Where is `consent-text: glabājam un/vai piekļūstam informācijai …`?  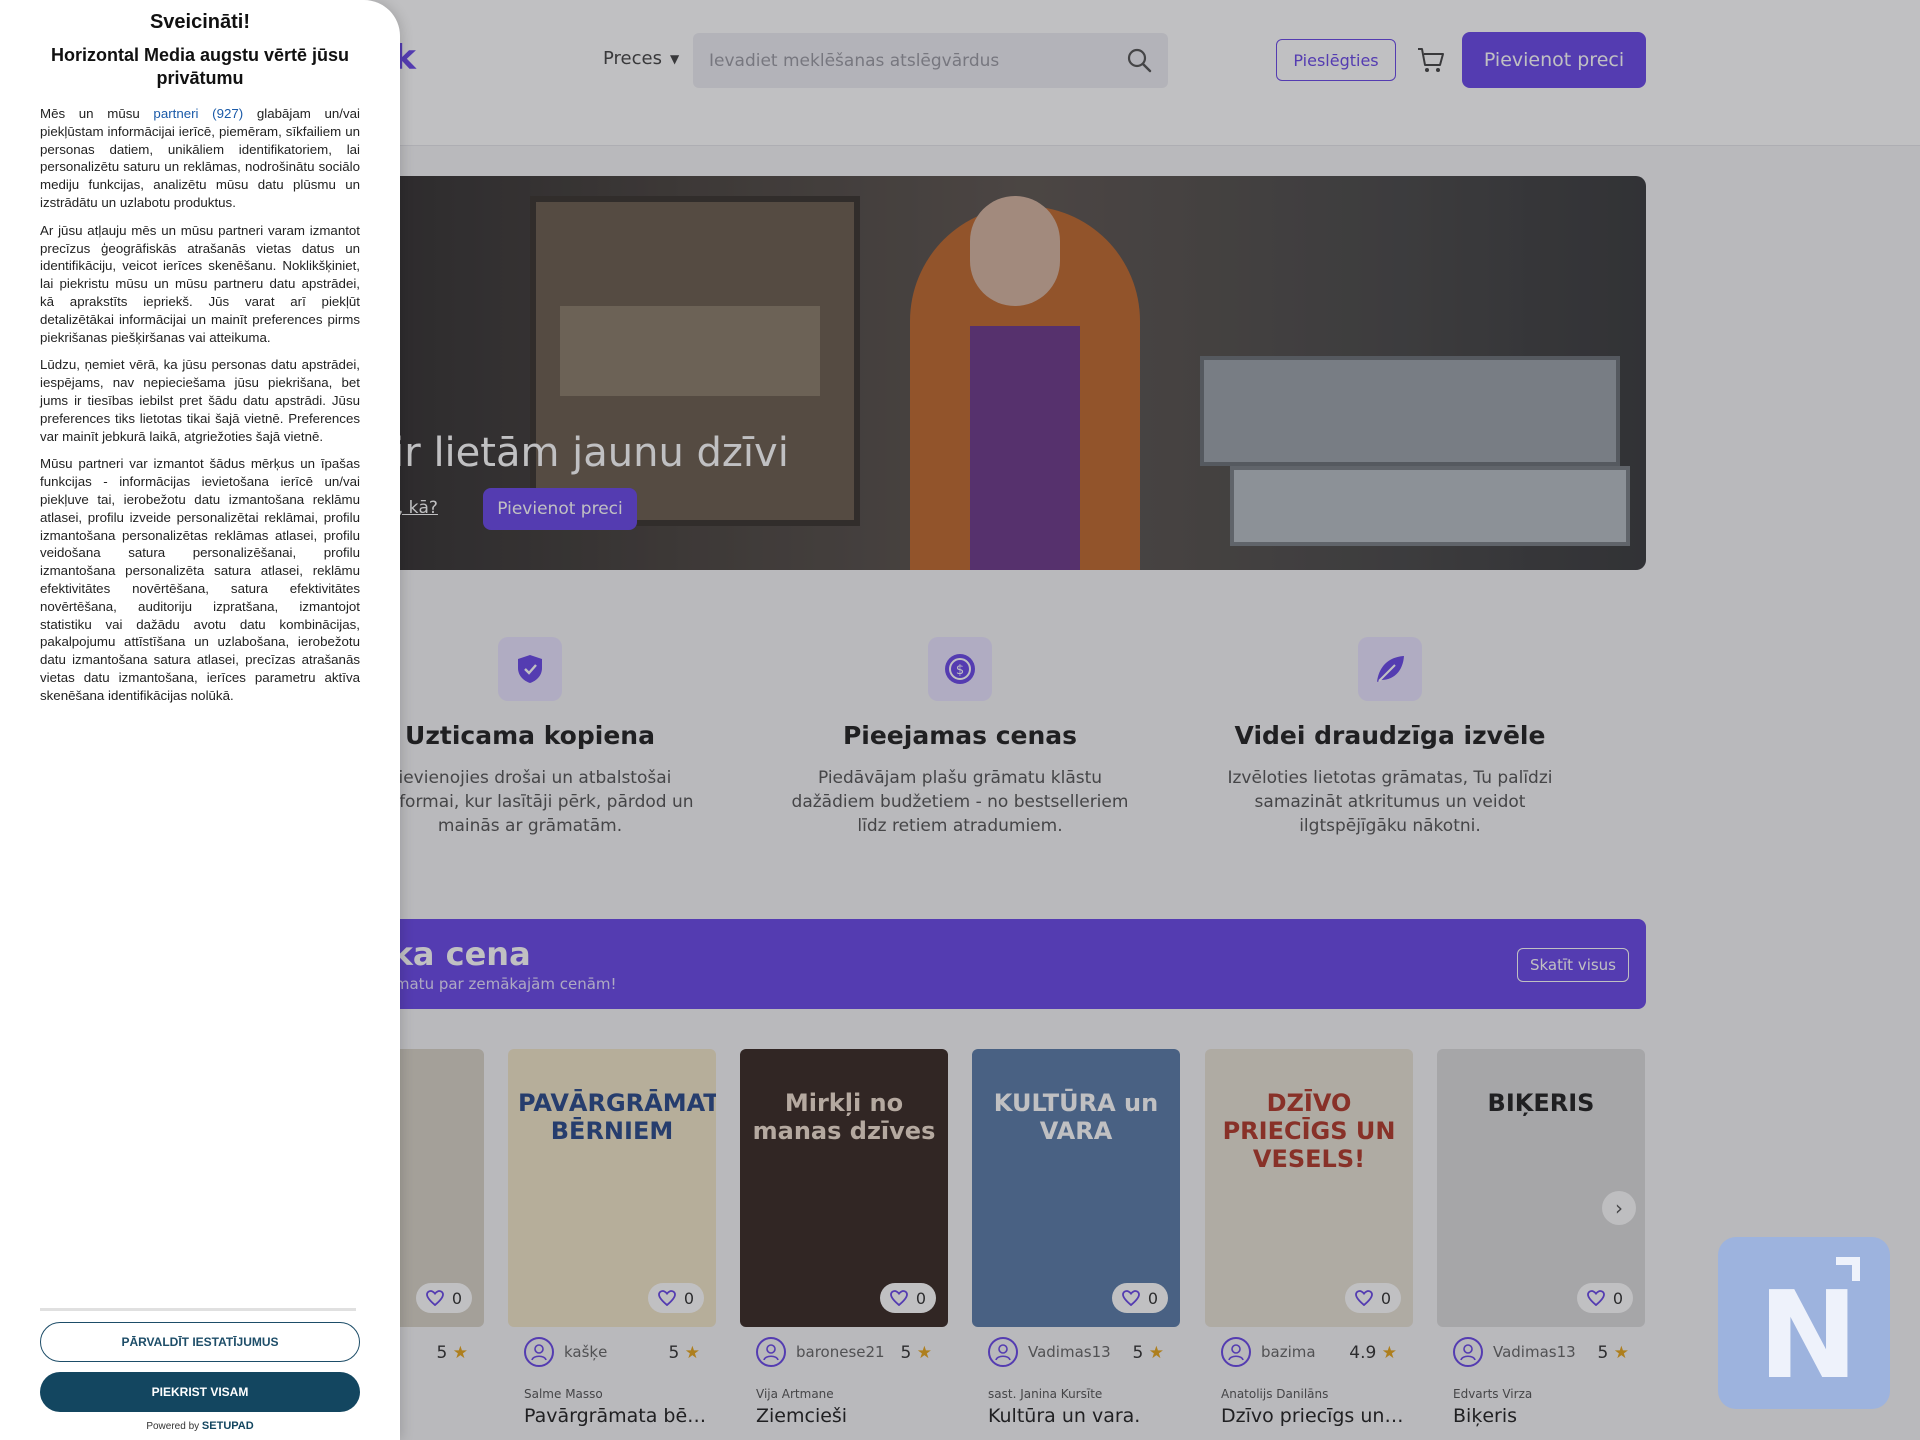
consent-text: glabājam un/vai piekļūstam informācijai … is located at coordinates (200, 158).